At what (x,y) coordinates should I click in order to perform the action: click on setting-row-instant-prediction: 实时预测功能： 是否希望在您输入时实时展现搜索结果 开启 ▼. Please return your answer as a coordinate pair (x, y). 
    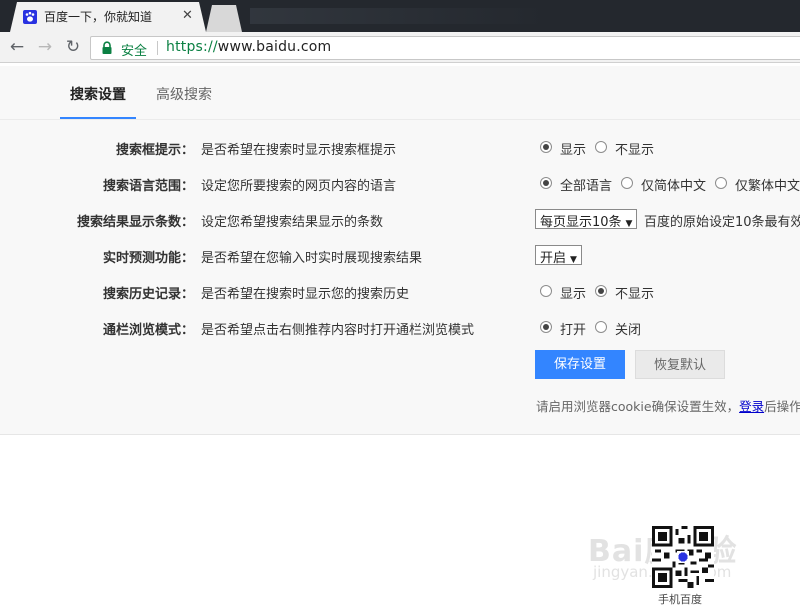
    Looking at the image, I should click on (400, 256).